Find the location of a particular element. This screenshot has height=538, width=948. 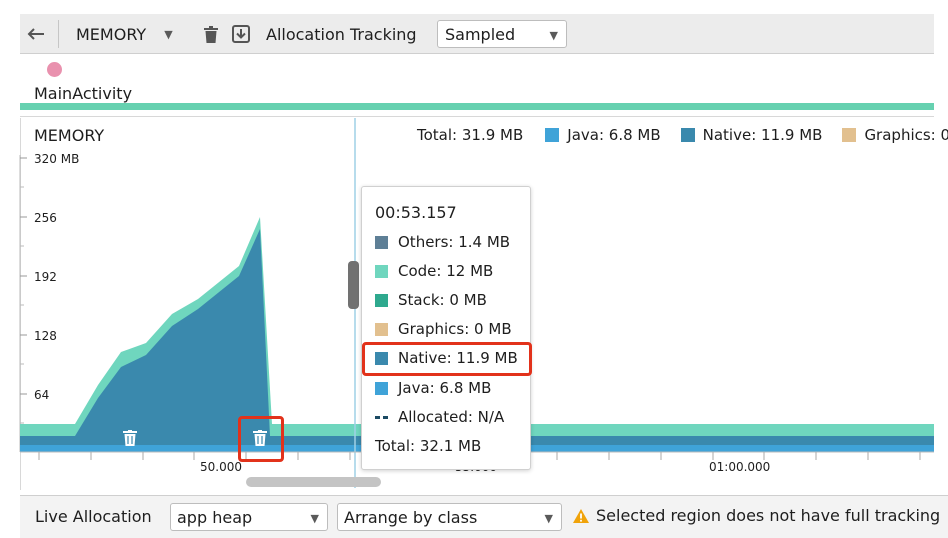

tooltip-row-java: Java: 6.8 MB is located at coordinates (433, 388).